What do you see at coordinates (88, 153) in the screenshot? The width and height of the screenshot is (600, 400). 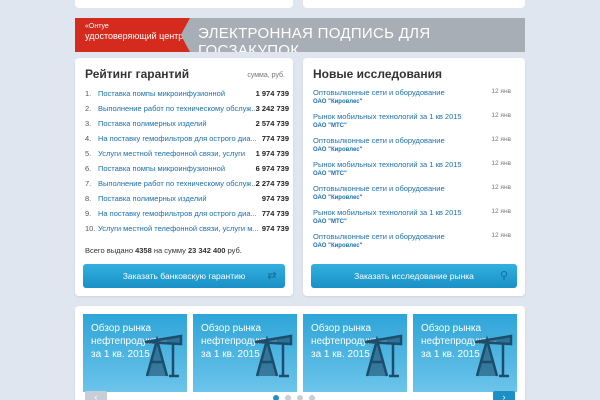 I see `row-number: 5.` at bounding box center [88, 153].